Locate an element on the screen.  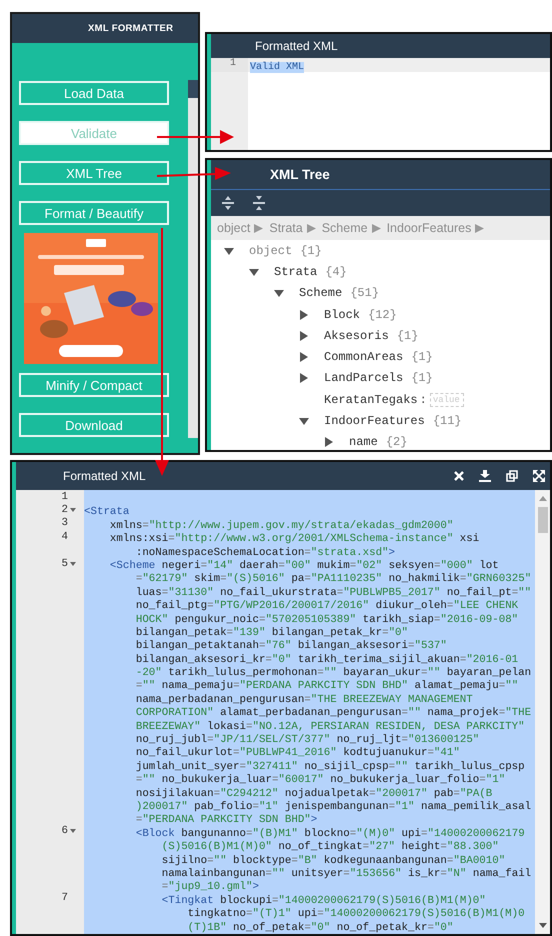
code-line: -20" tarikh_lulus_permohonan="" bayaran_ukur="" bayaran_pelan is located at coordinates (333, 673).